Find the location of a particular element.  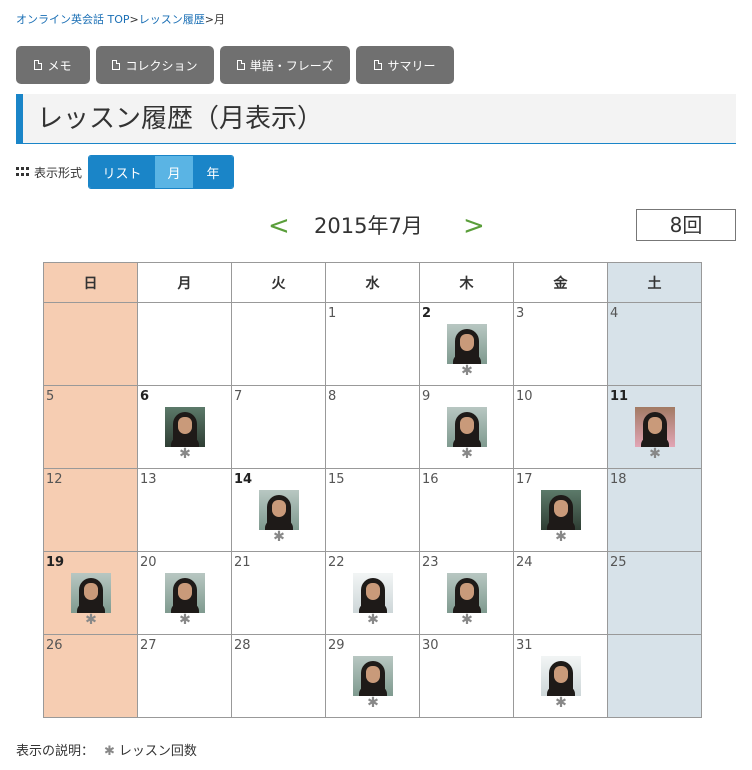

weekday-header: 金 is located at coordinates (560, 282).